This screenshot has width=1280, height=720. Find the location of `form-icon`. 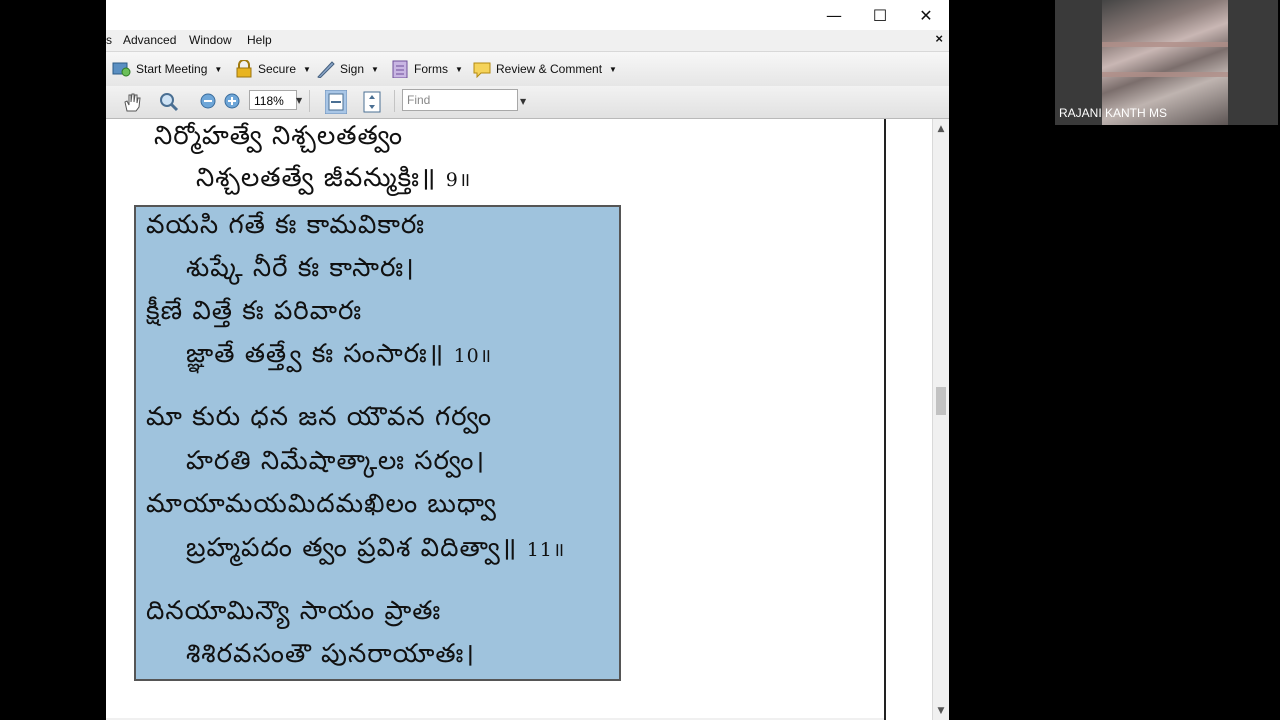

form-icon is located at coordinates (400, 69).